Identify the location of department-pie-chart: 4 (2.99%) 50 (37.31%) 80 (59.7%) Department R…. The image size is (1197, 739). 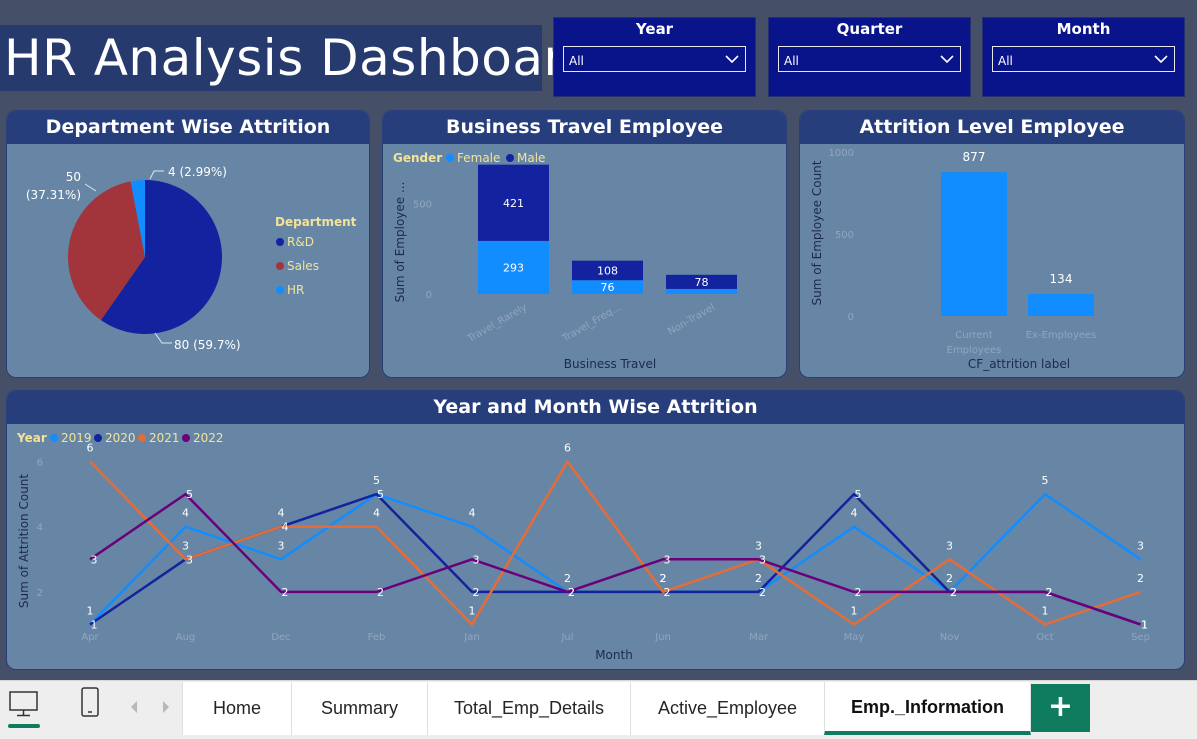
(191, 258).